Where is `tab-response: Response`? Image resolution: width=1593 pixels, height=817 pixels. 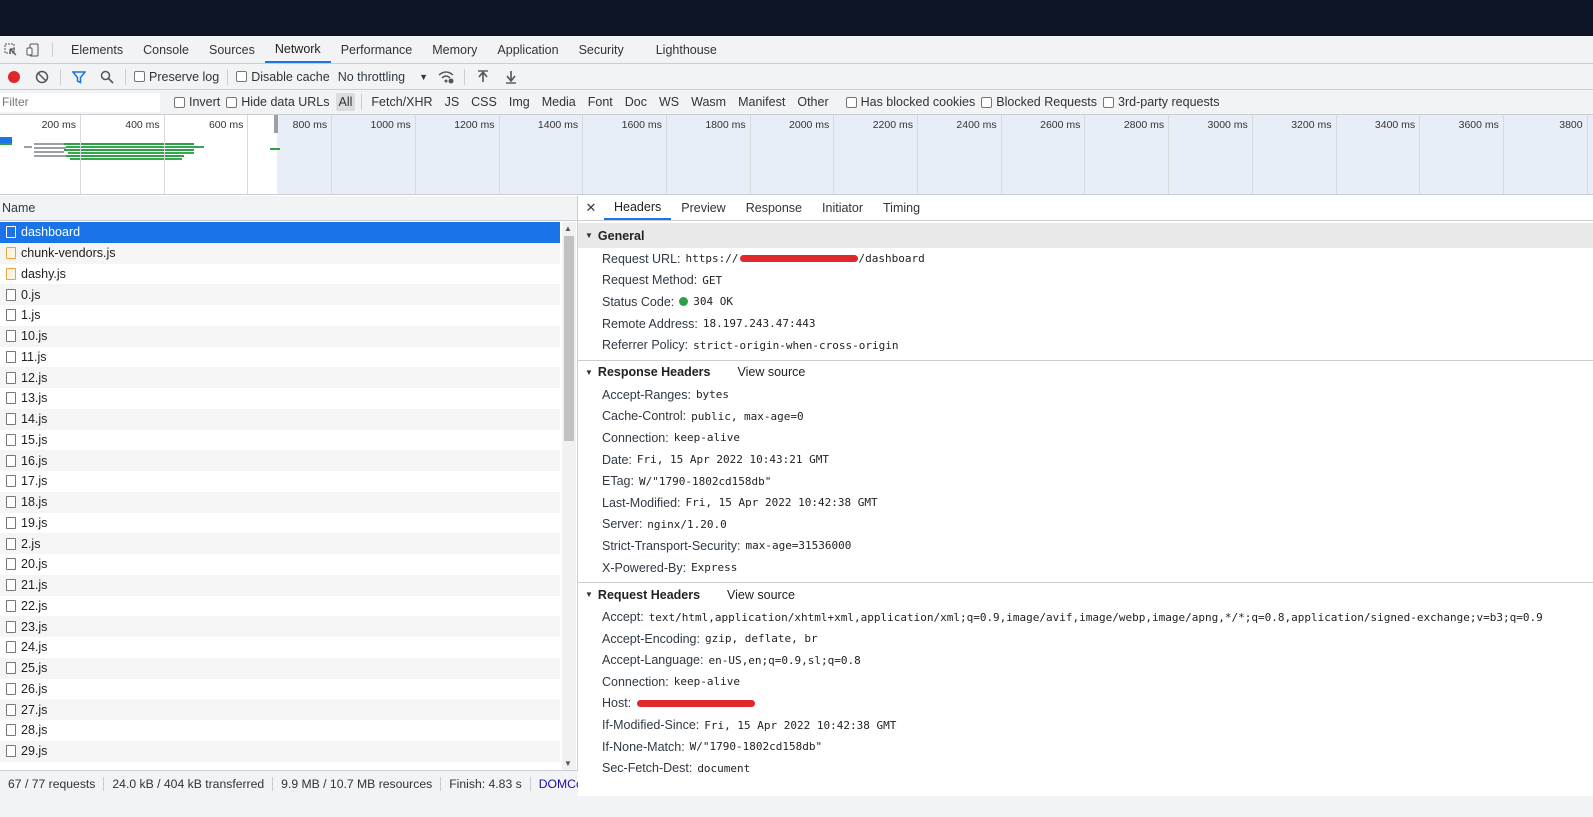
tab-response: Response is located at coordinates (774, 208).